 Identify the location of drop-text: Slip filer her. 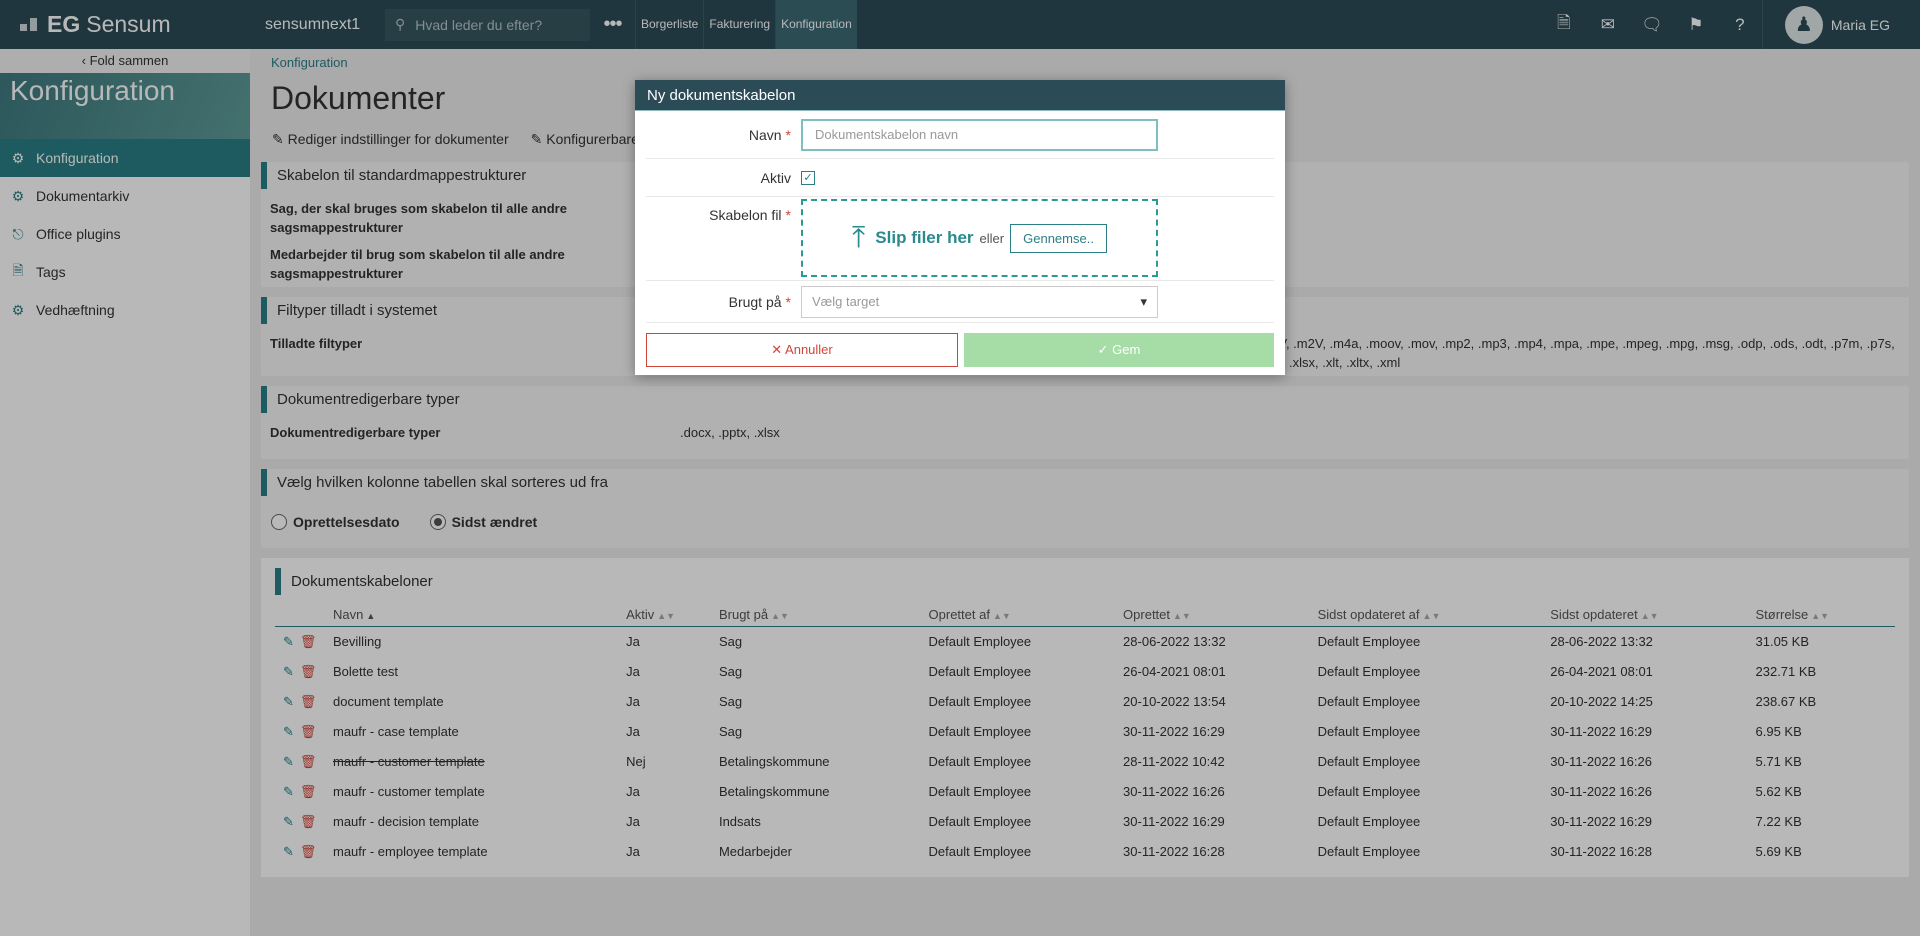
(924, 237).